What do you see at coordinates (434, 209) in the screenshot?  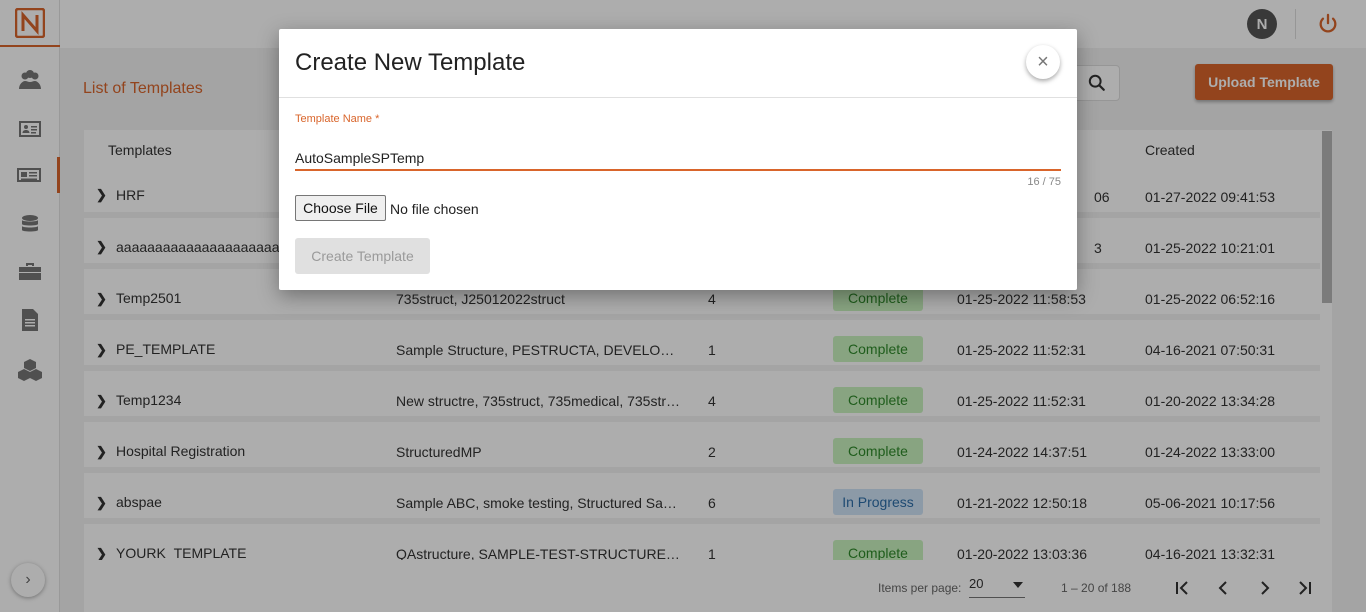 I see `file-status-text: No file chosen` at bounding box center [434, 209].